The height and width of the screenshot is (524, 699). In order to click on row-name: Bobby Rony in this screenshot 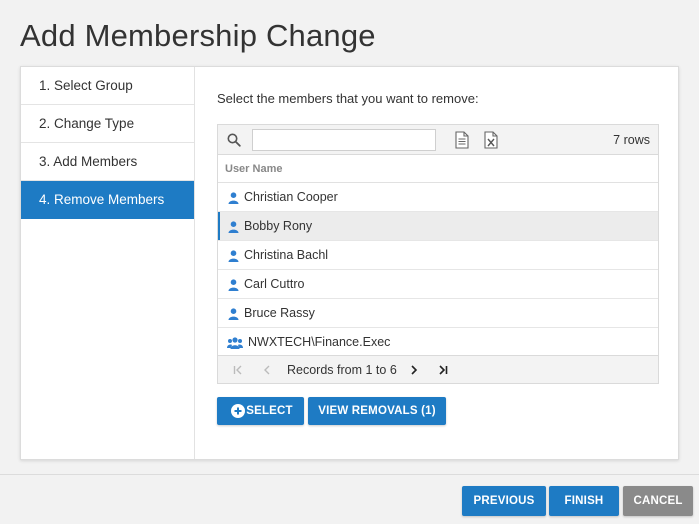, I will do `click(278, 226)`.